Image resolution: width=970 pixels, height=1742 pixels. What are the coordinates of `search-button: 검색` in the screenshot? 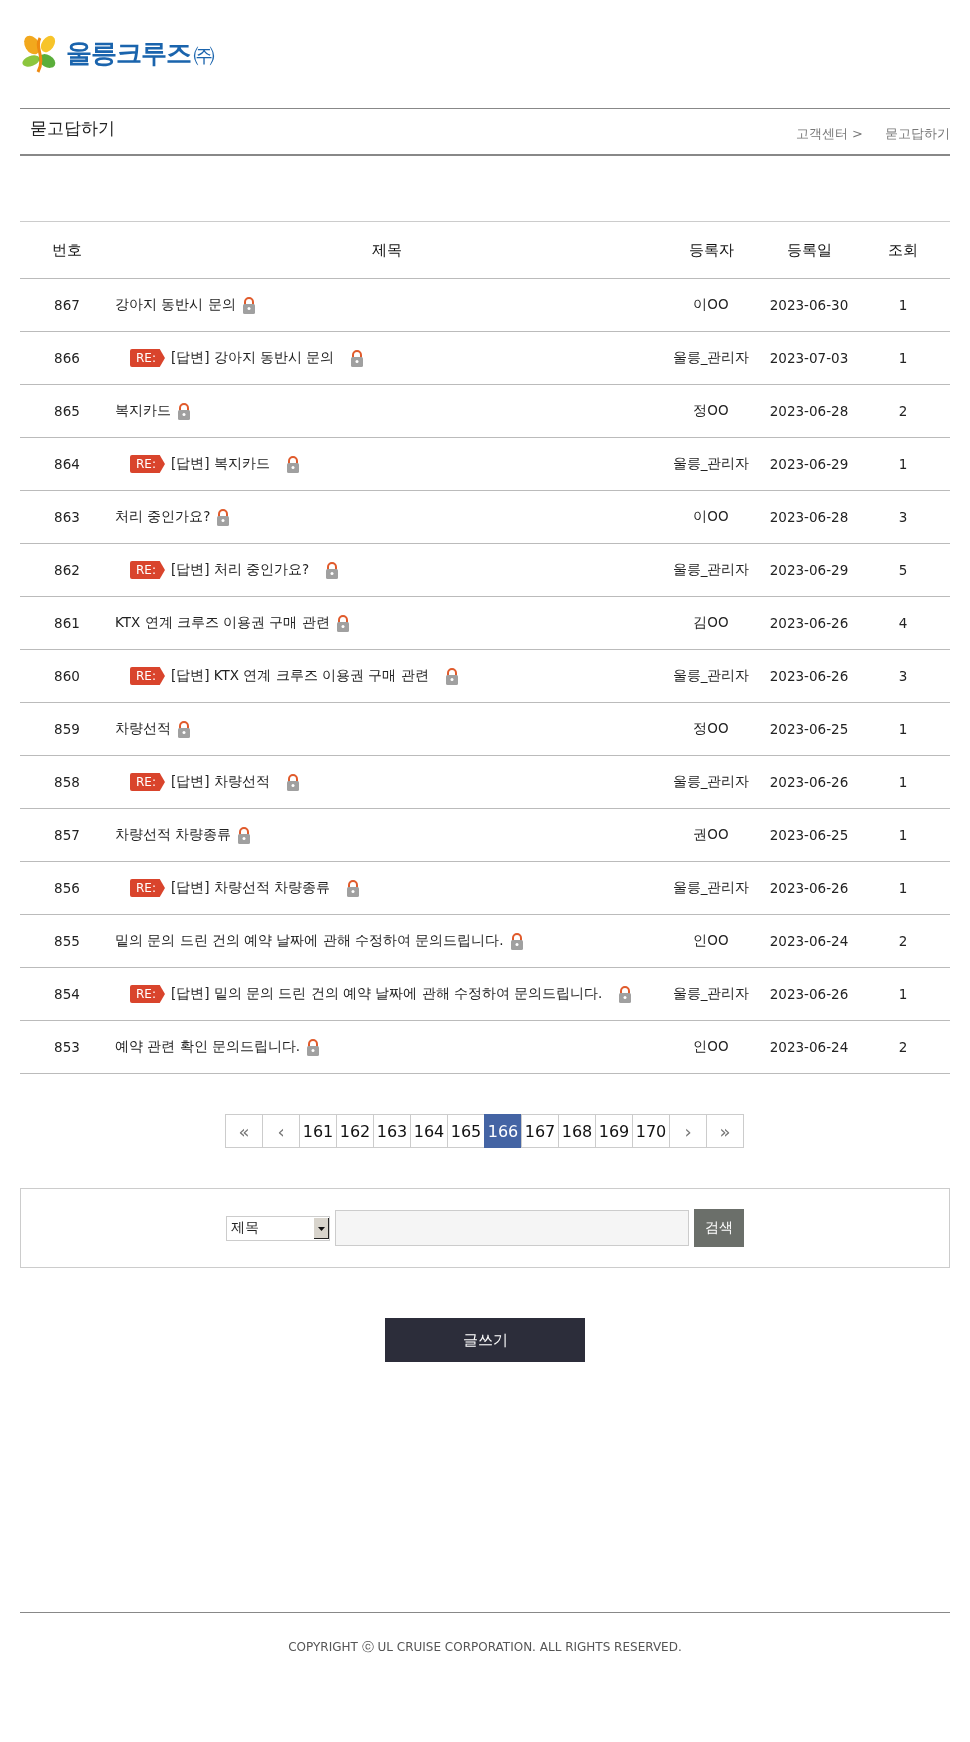 It's located at (719, 1228).